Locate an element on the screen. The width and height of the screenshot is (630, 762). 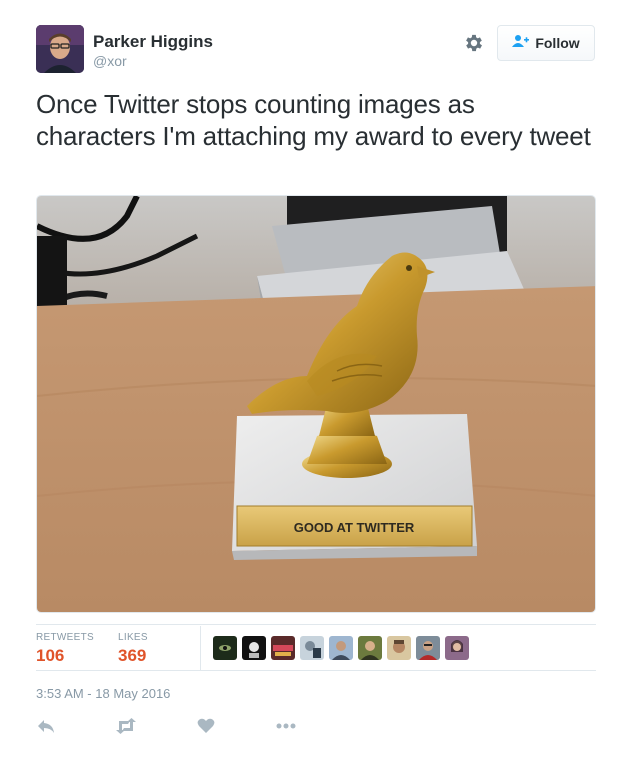
user-handle: @xor is located at coordinates (110, 61).